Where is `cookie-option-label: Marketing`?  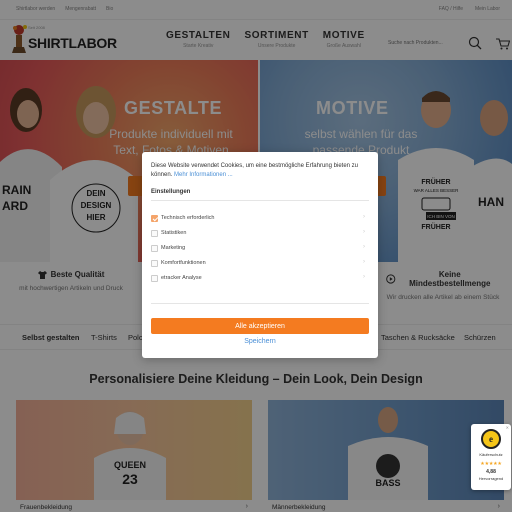 cookie-option-label: Marketing is located at coordinates (173, 248).